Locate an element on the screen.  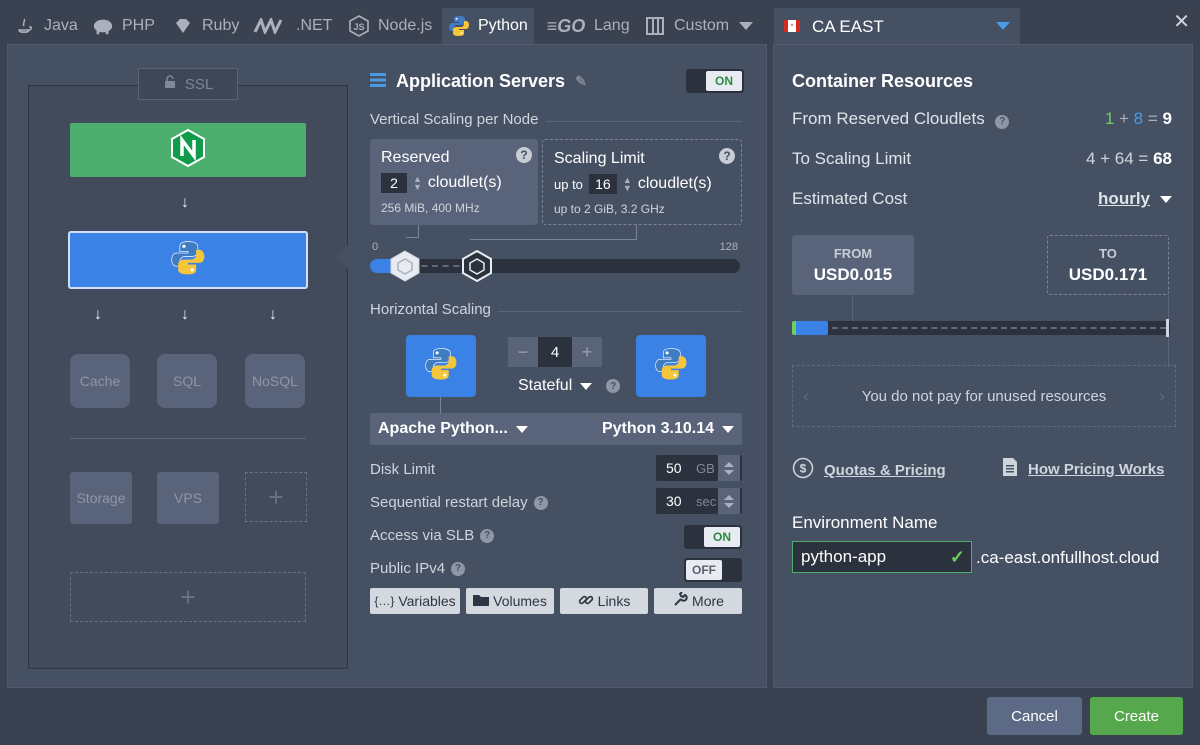
limit-slider-handle is located at coordinates (477, 266).